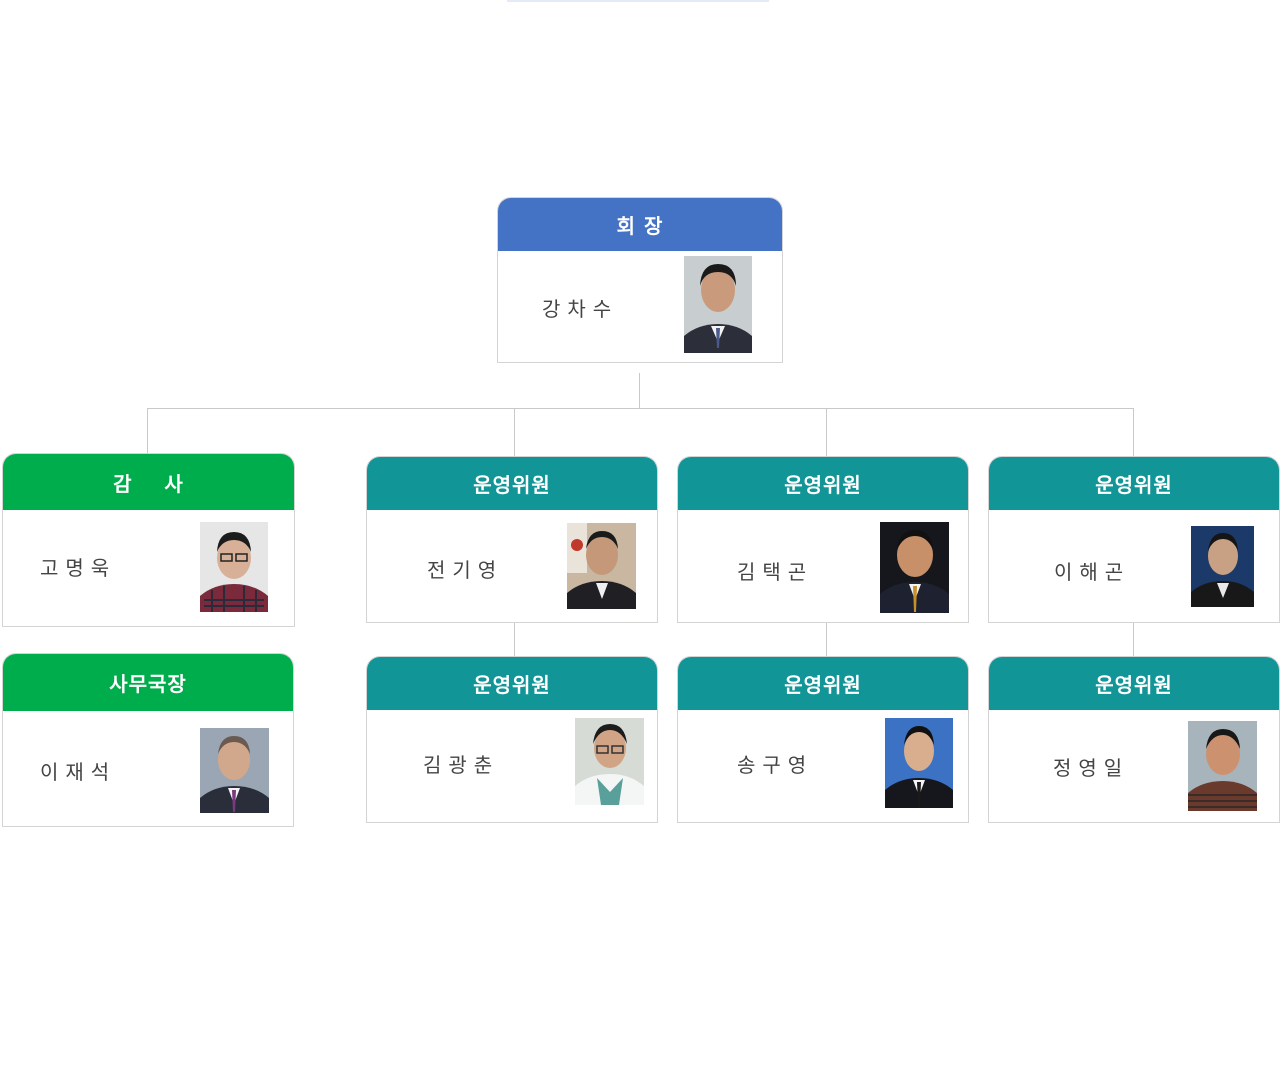 The image size is (1280, 1073). Describe the element at coordinates (1134, 539) in the screenshot. I see `committee-box: 운영위원 이해곤` at that location.